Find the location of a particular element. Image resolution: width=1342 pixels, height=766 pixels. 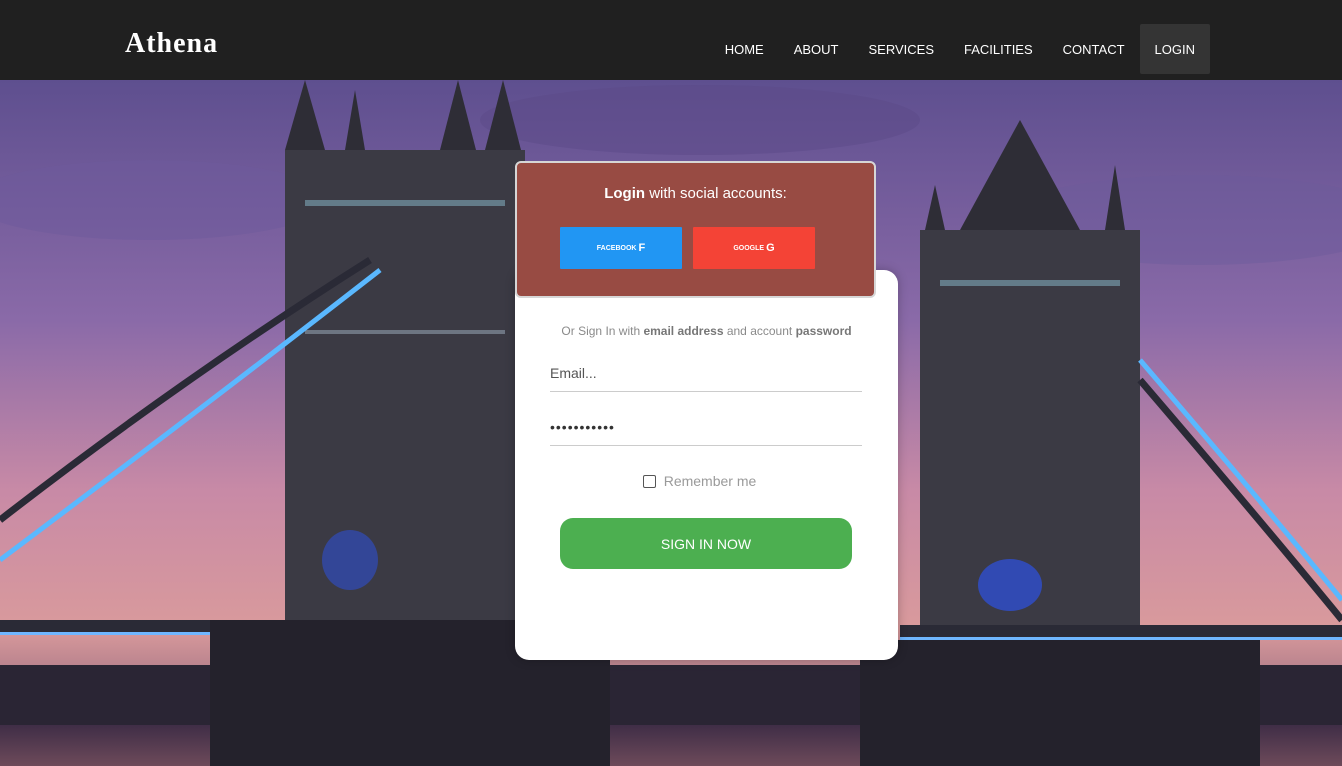

remember-me-checkbox is located at coordinates (649, 481).